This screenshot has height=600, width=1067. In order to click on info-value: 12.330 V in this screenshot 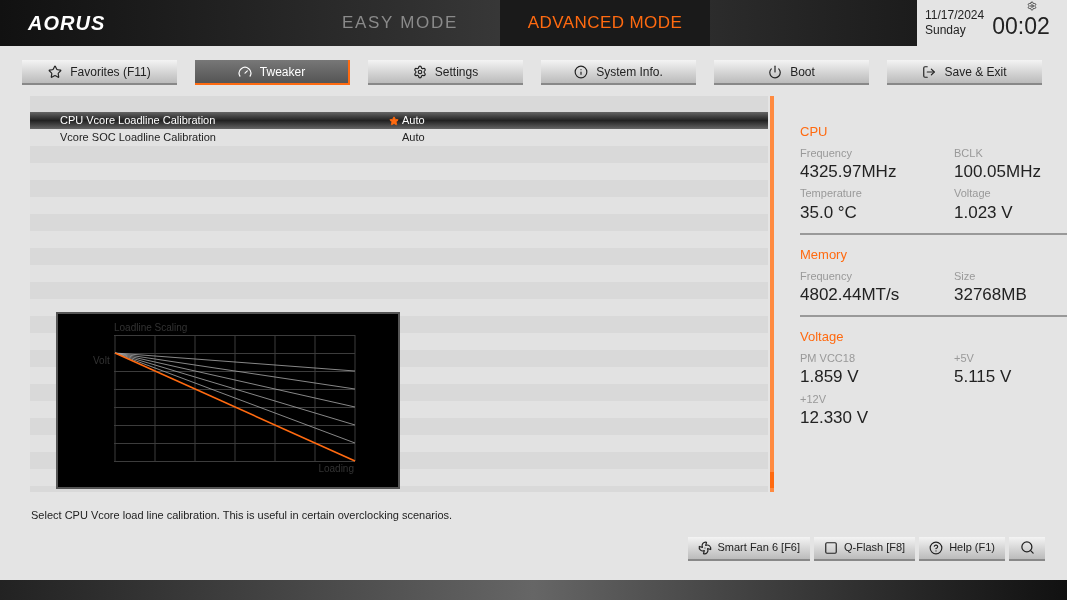, I will do `click(835, 418)`.